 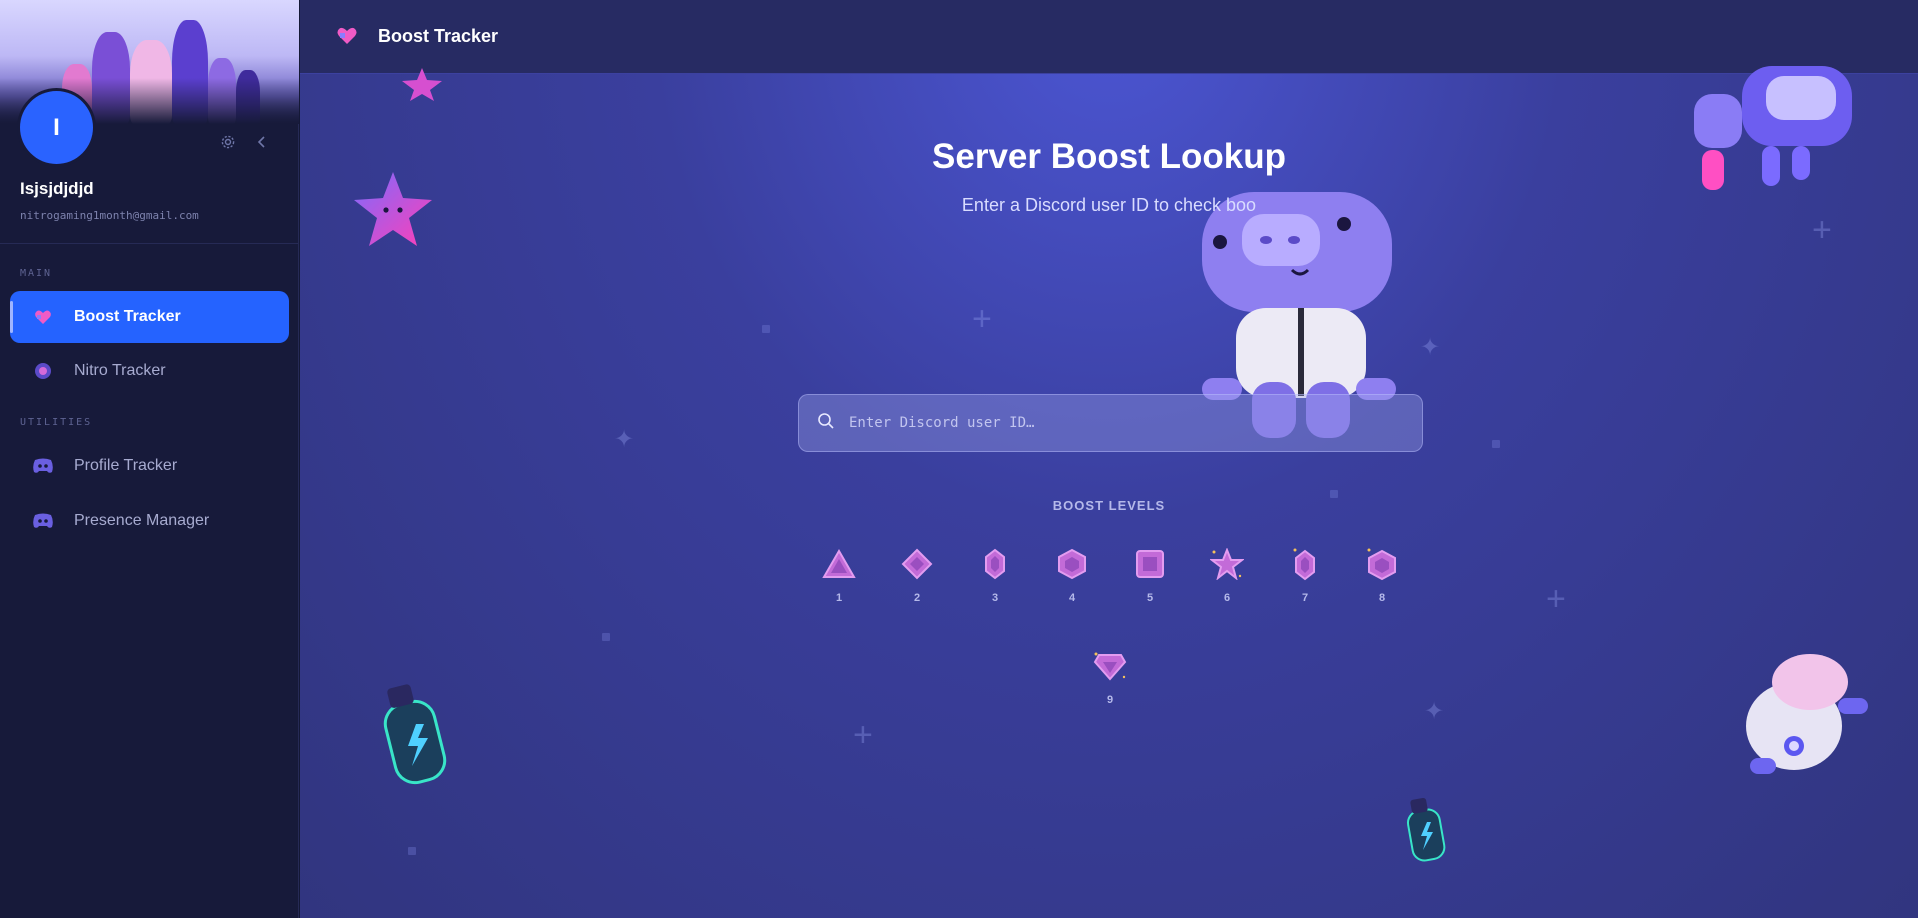 I want to click on sidebar-item-profile-tracker: Profile Tracker, so click(x=149, y=466).